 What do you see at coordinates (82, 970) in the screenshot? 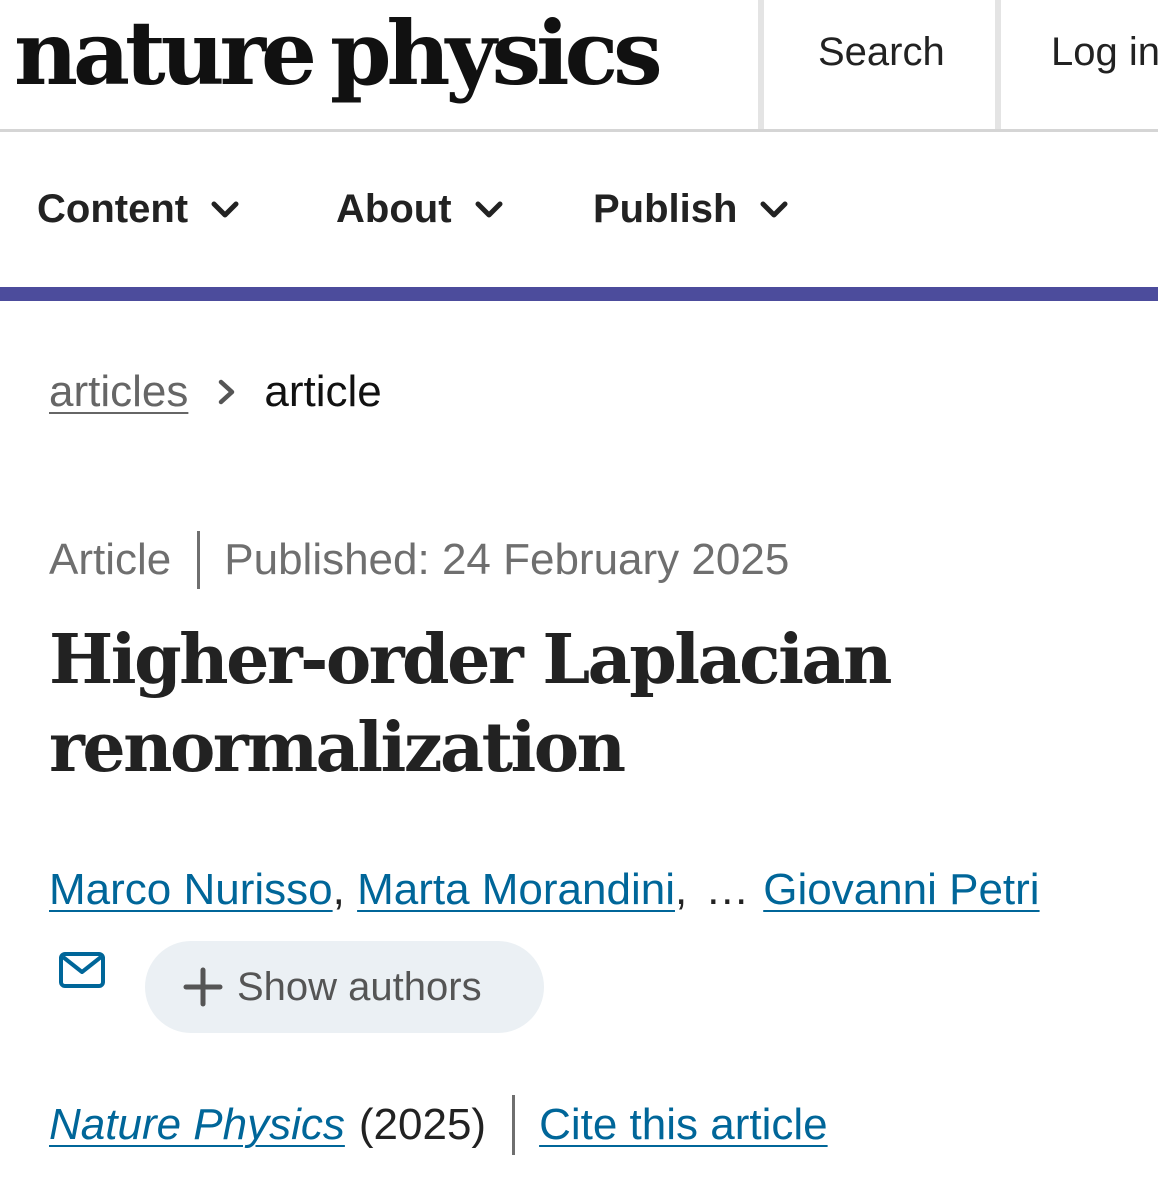
I see `mail-icon` at bounding box center [82, 970].